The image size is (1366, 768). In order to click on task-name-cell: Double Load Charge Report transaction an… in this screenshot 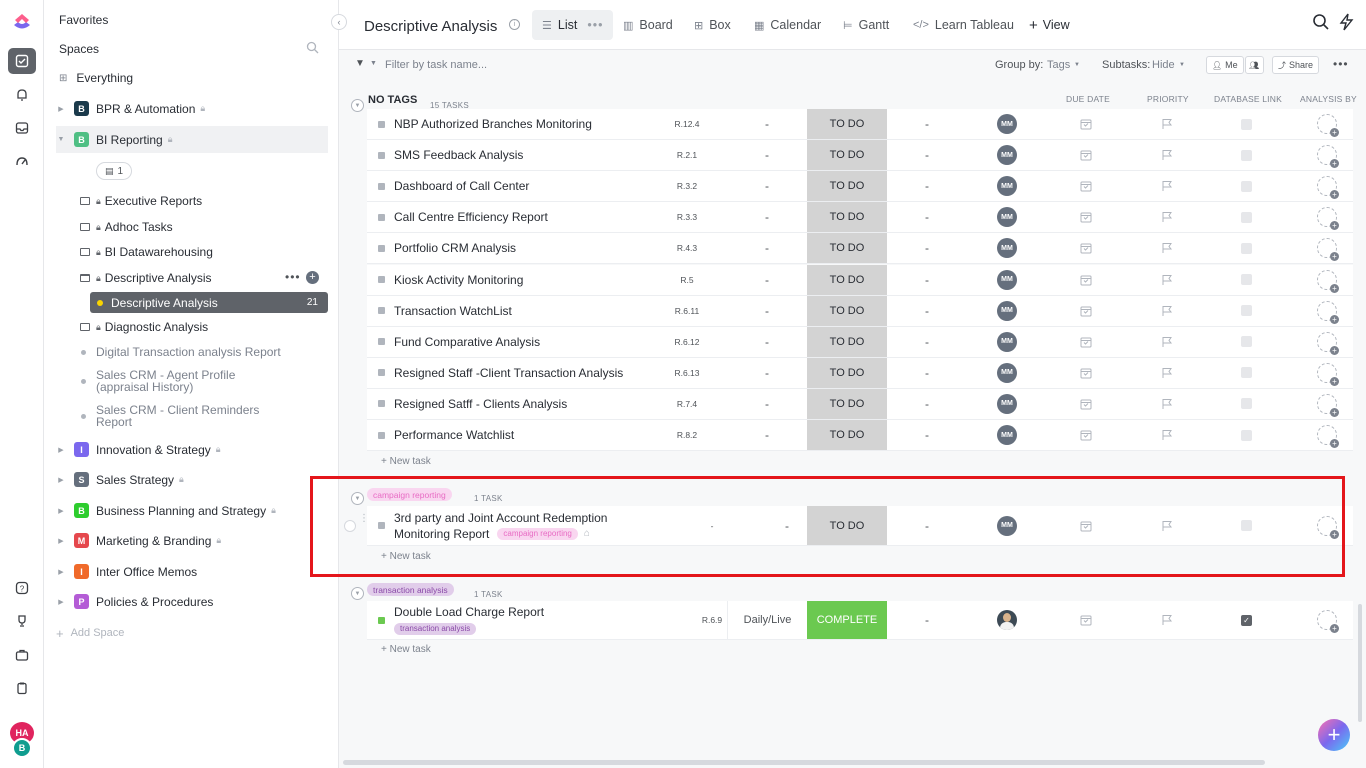, I will do `click(519, 620)`.